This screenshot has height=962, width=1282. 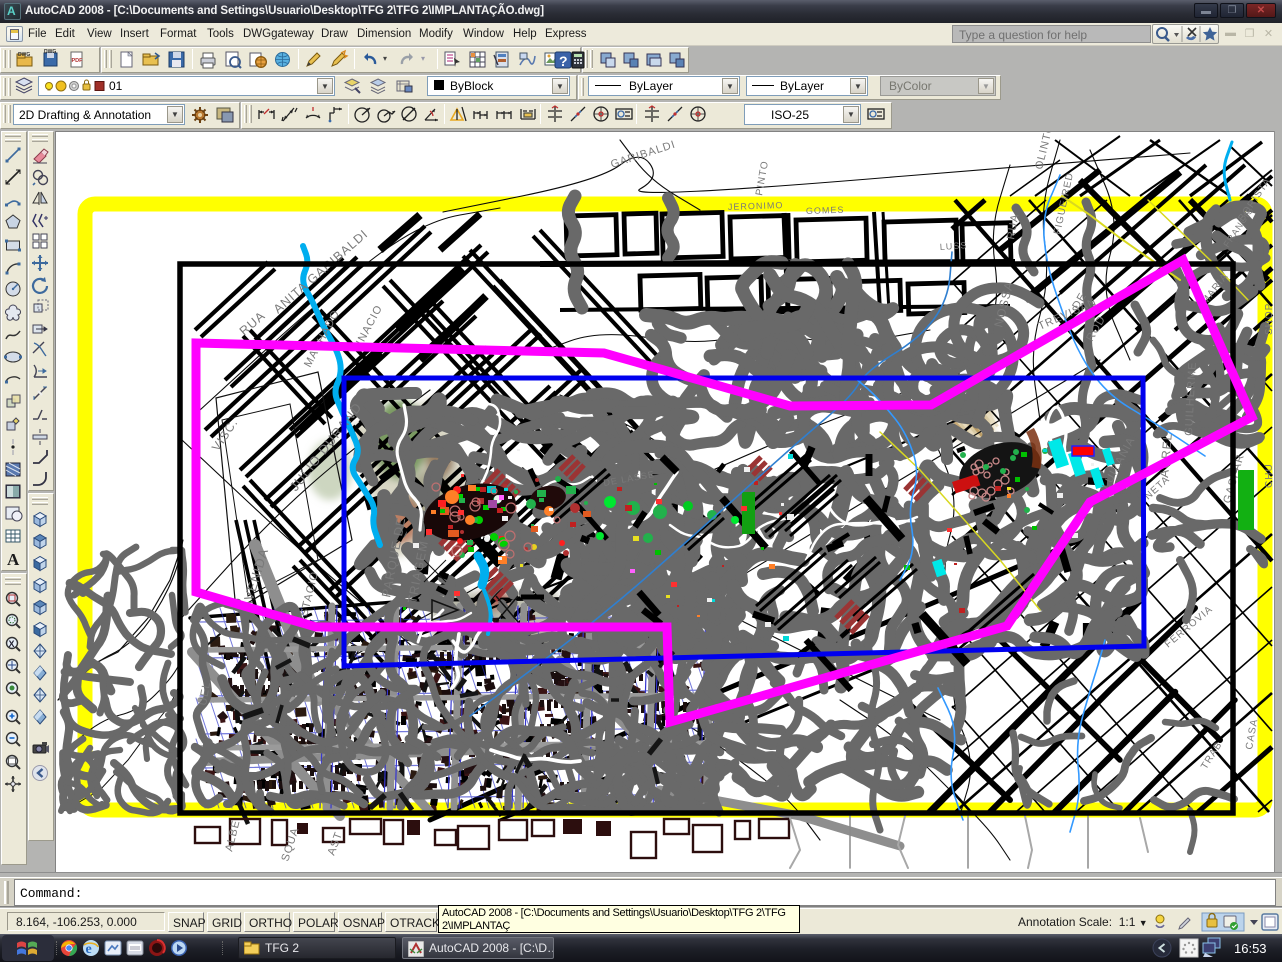 What do you see at coordinates (12, 644) in the screenshot?
I see `svg-text: X` at bounding box center [12, 644].